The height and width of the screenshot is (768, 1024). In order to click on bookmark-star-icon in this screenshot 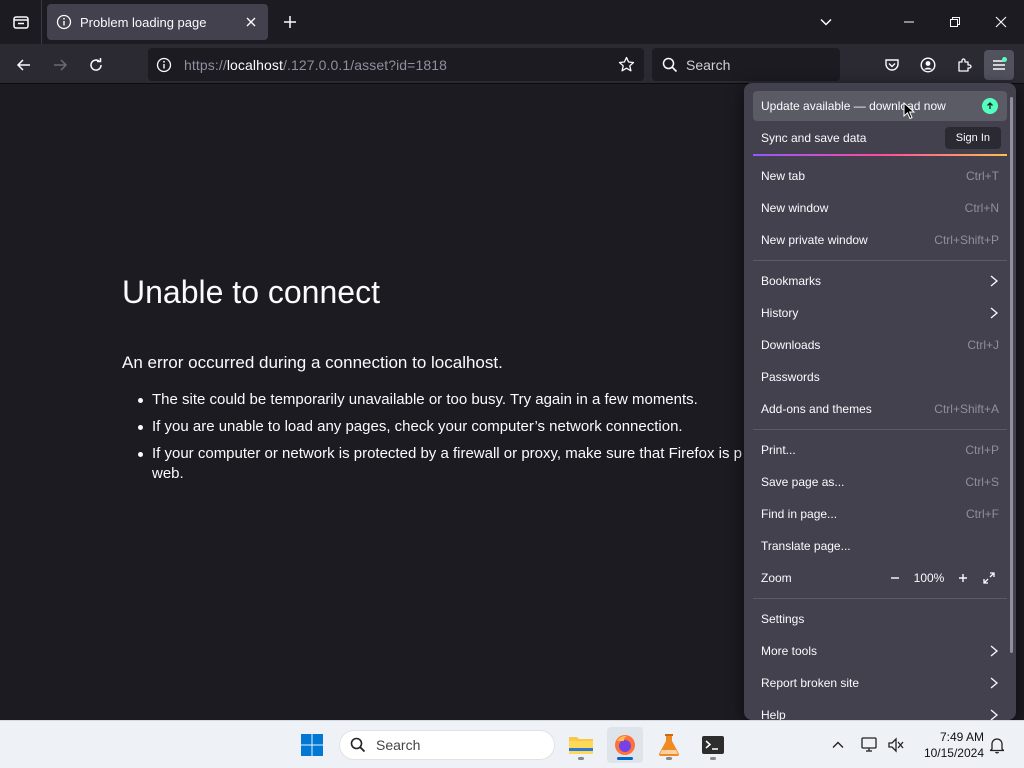, I will do `click(626, 64)`.